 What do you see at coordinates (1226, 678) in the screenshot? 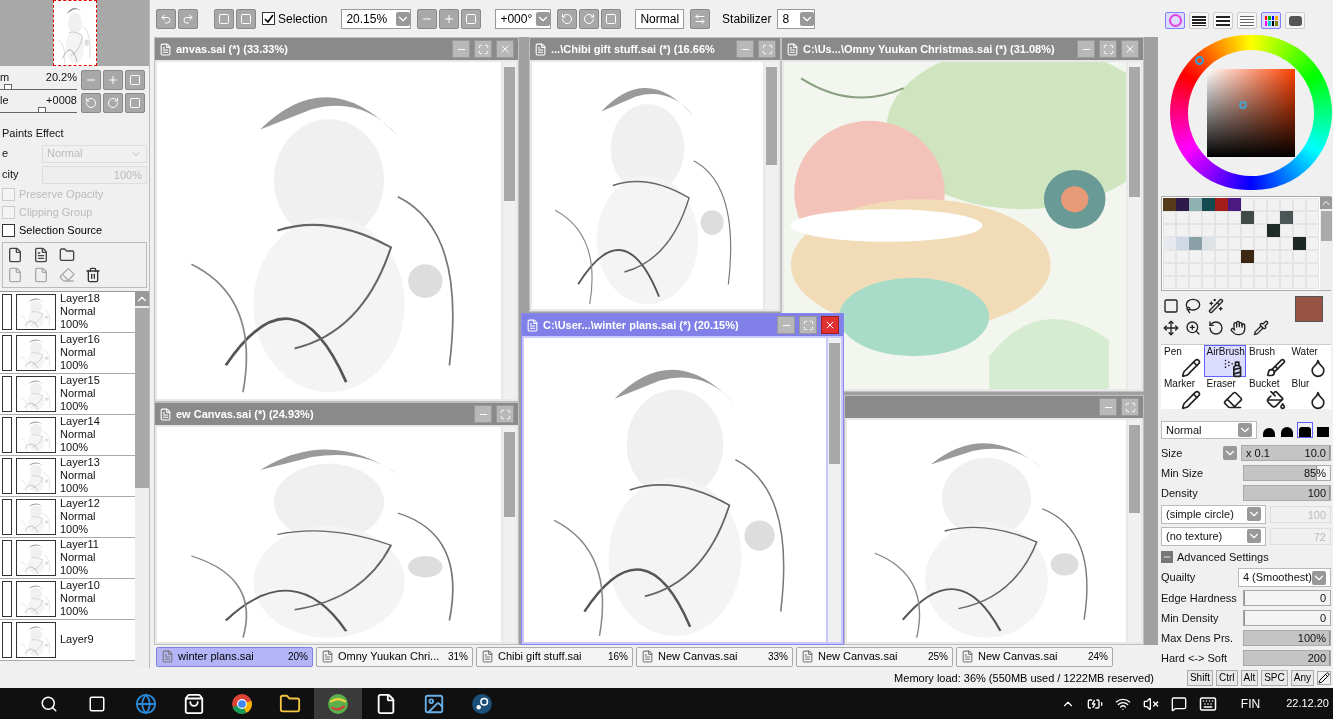
I see `modifier-key: Ctrl` at bounding box center [1226, 678].